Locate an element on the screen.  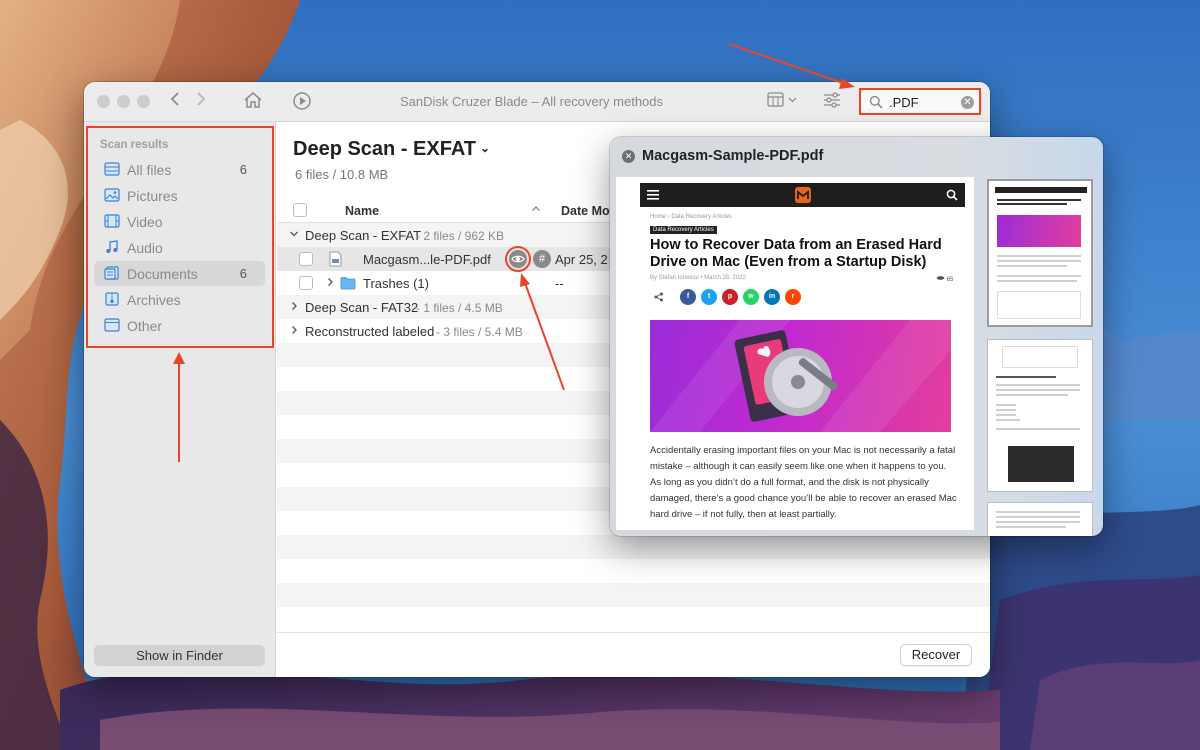
all-files-icon is located at coordinates (112, 169).